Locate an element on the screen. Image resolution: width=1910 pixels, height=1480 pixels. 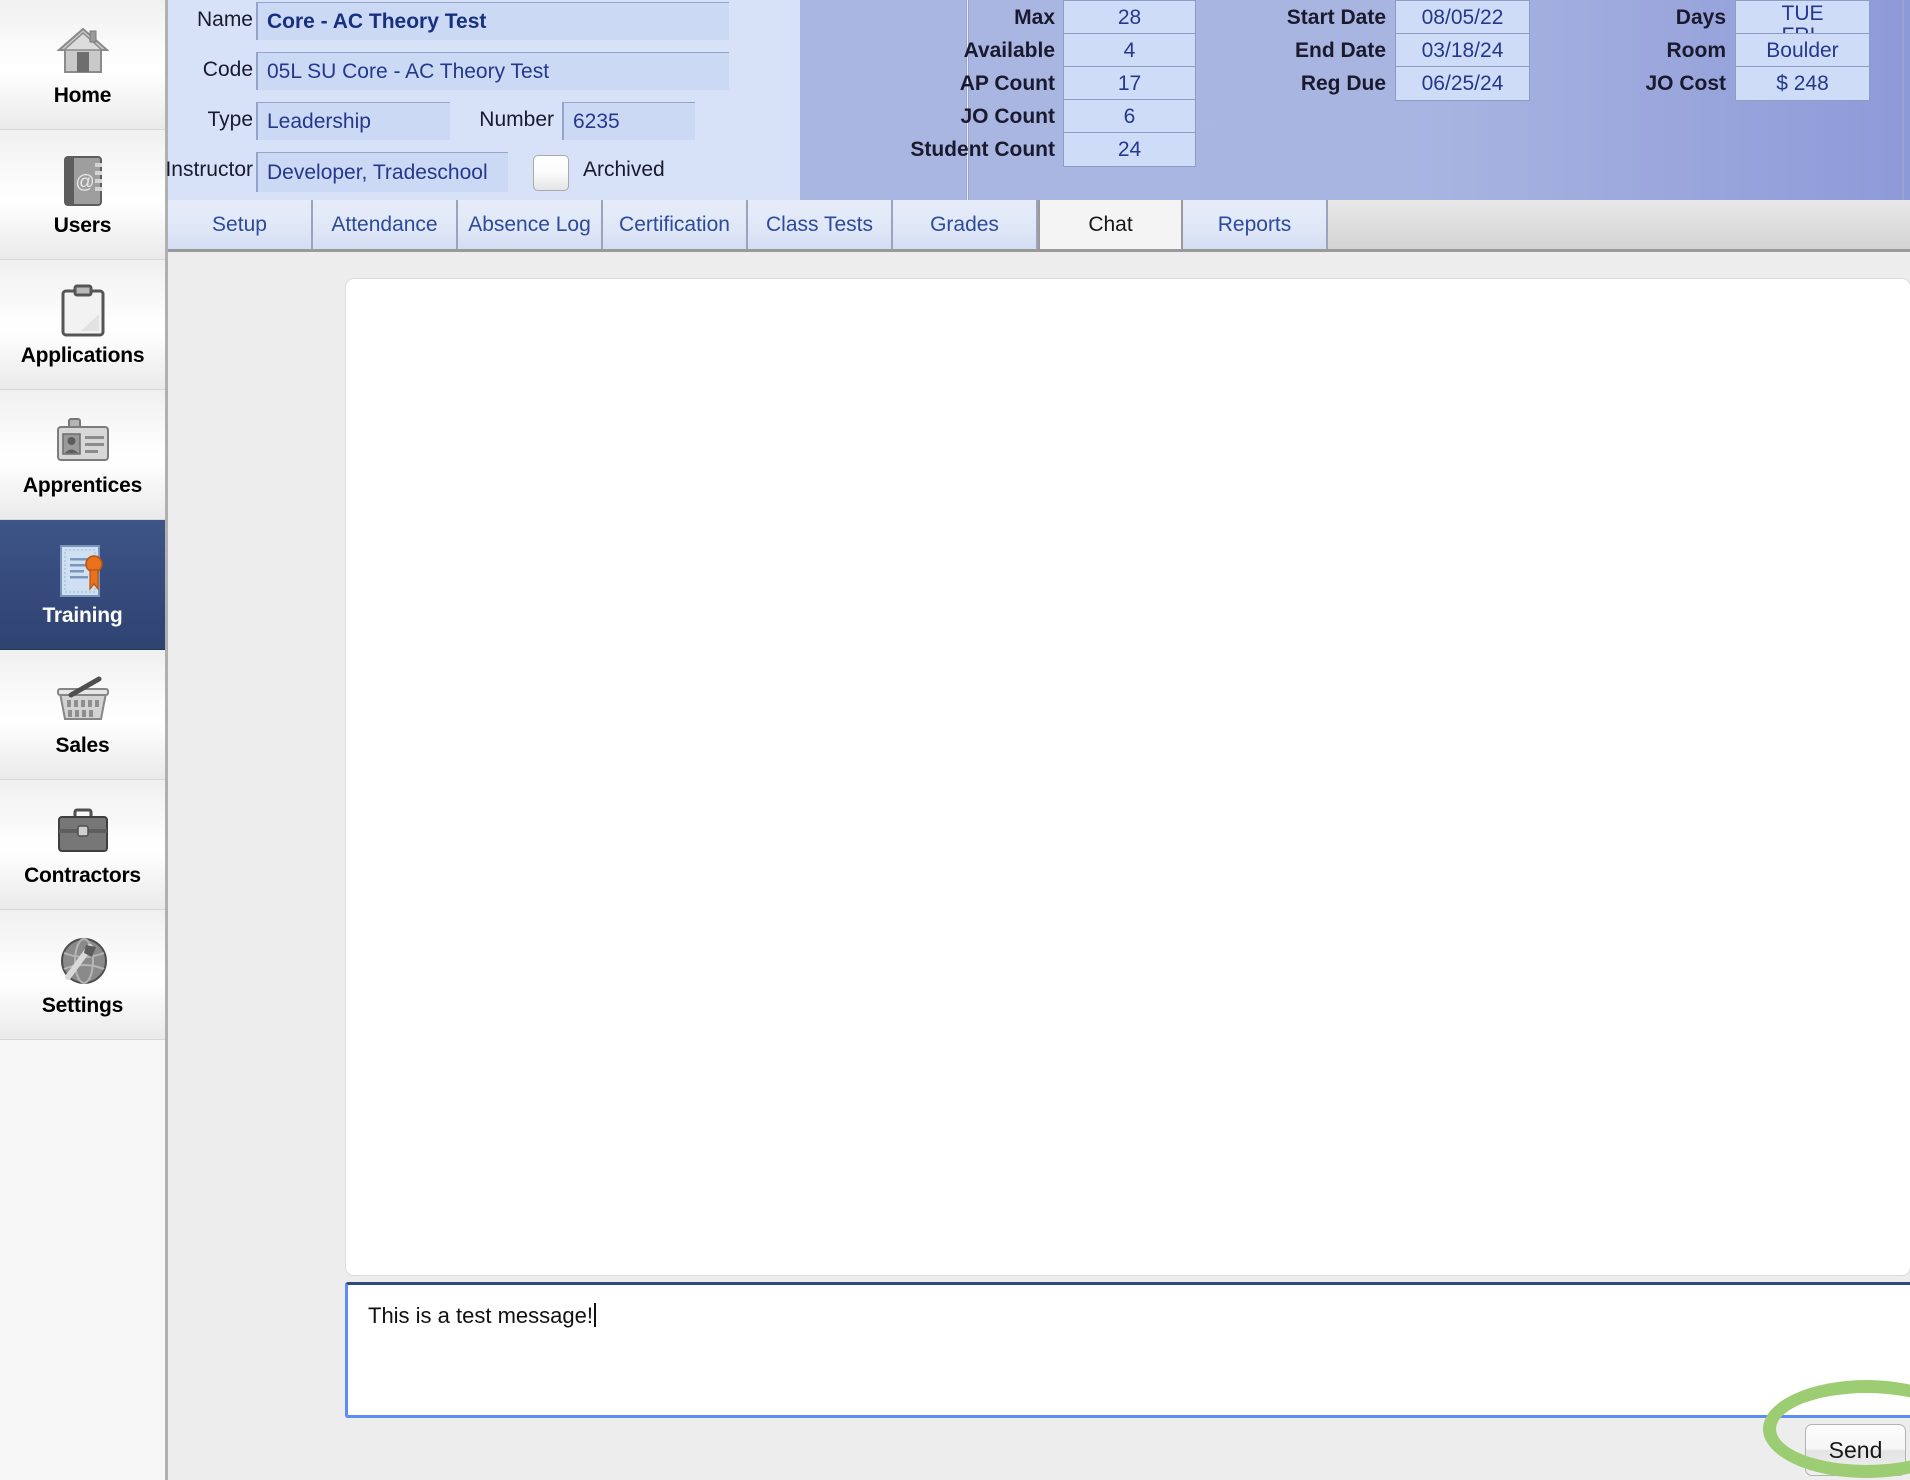
sidebar-item-settings: Settings is located at coordinates (82, 975).